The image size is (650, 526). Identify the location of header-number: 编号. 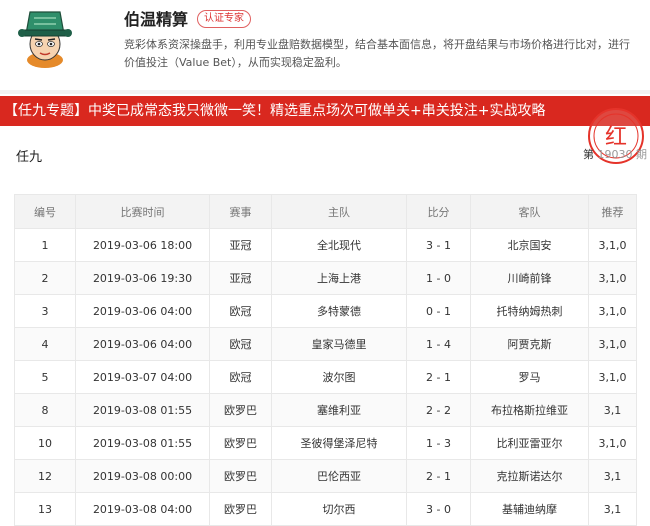
(45, 211).